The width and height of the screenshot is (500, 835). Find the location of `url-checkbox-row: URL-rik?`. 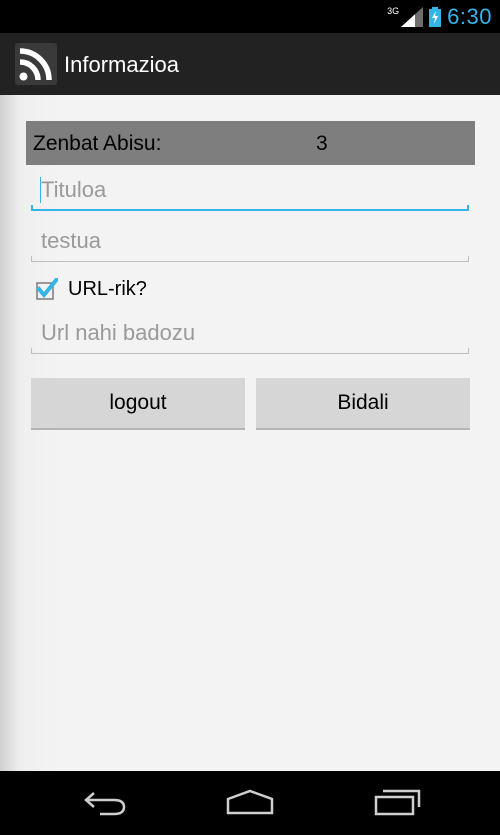

url-checkbox-row: URL-rik? is located at coordinates (91, 289).